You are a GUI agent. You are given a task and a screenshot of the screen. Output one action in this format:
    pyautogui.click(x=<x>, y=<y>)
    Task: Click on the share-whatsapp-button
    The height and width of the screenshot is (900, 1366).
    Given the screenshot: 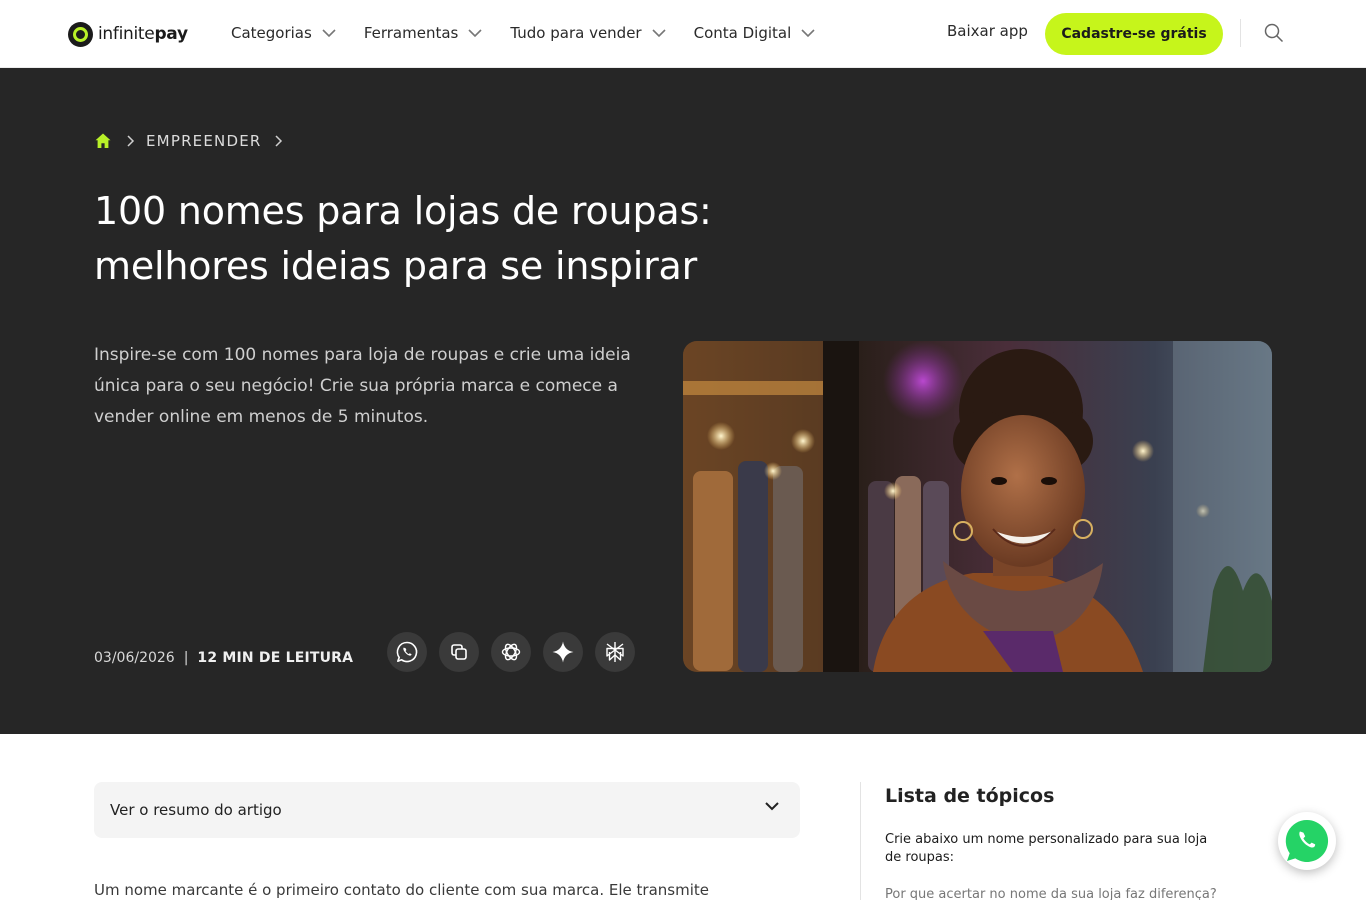 What is the action you would take?
    pyautogui.click(x=407, y=652)
    